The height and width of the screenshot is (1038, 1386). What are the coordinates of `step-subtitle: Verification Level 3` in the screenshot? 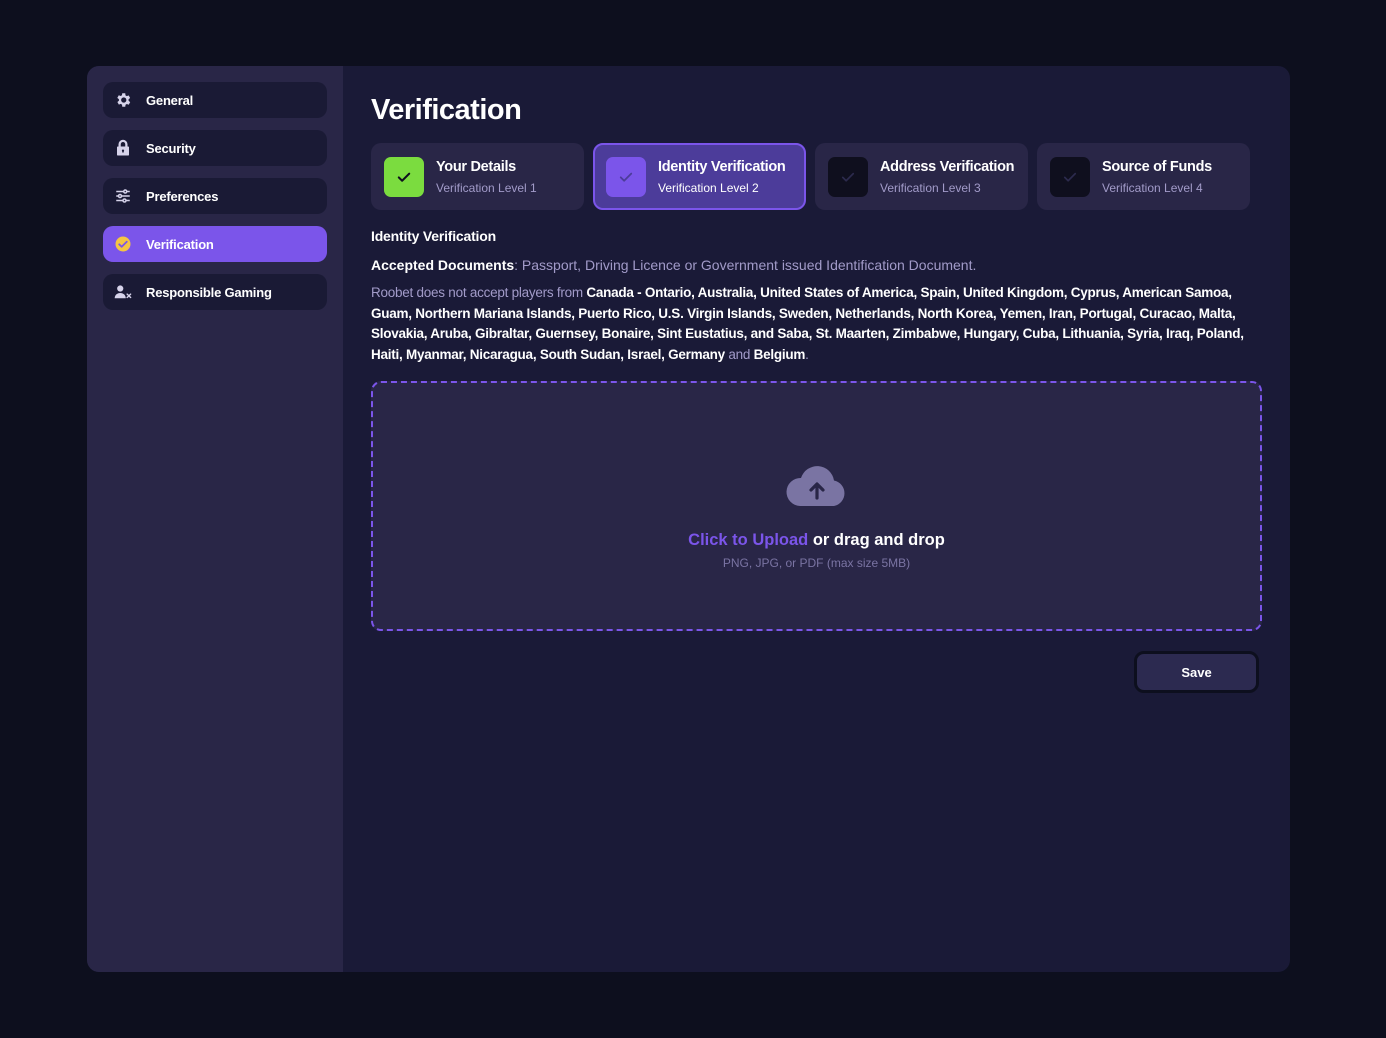 It's located at (930, 187).